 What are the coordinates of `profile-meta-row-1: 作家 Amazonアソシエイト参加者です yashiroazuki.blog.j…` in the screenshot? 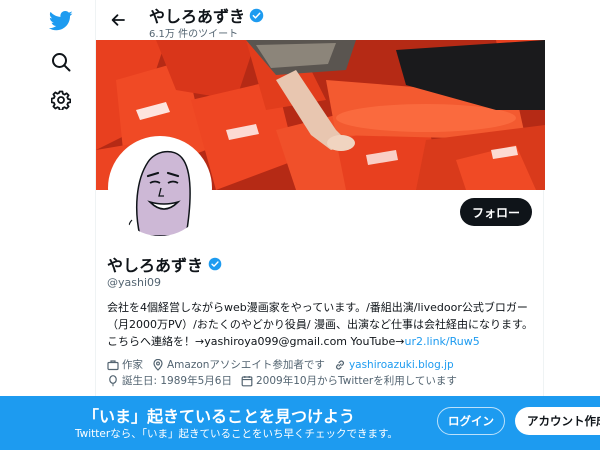 It's located at (285, 364).